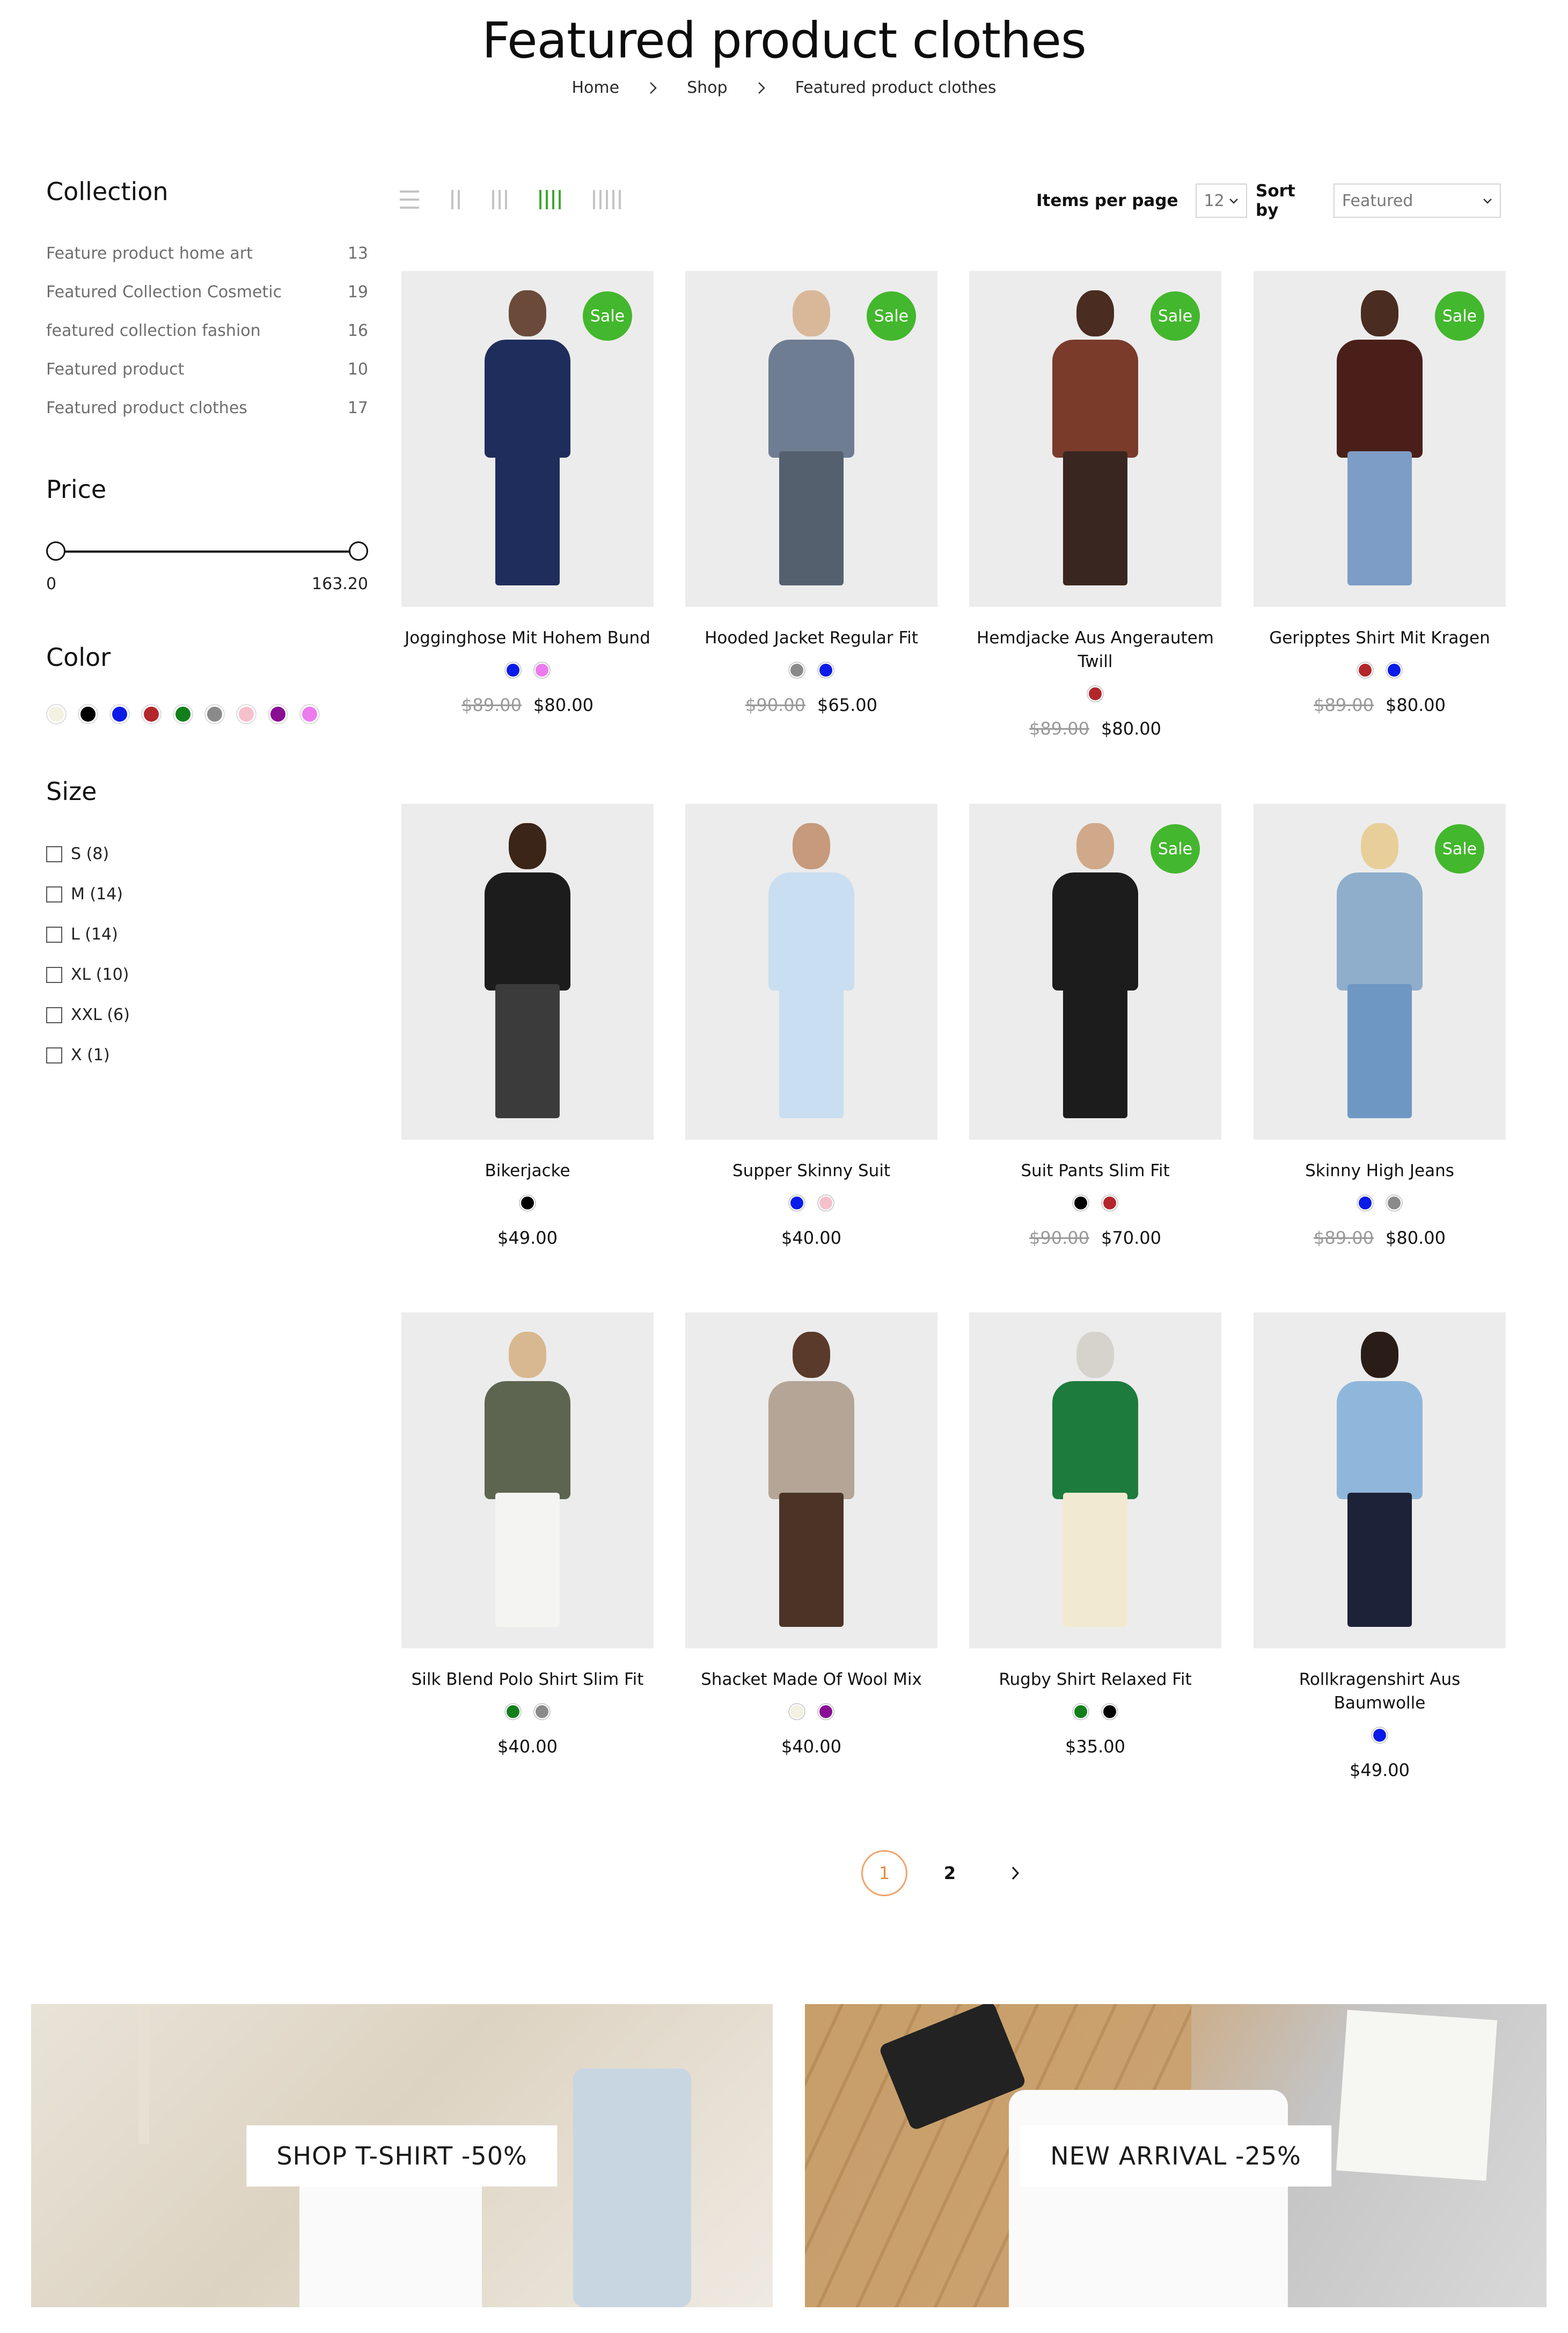 The image size is (1568, 2333). I want to click on product-name: Suit Pants Slim Fit, so click(1095, 1171).